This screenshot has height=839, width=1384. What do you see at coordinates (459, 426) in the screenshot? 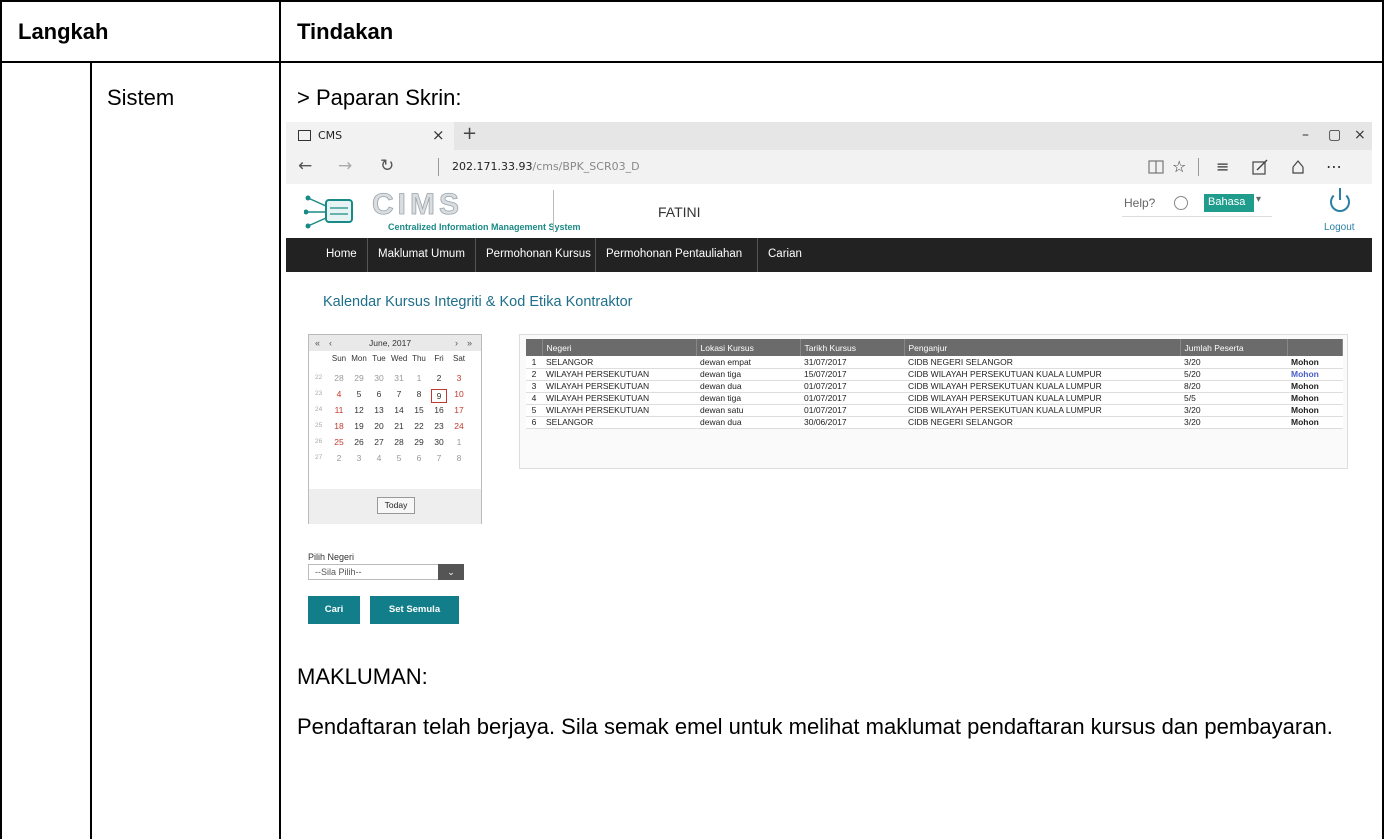
I see `calendar-day: 24` at bounding box center [459, 426].